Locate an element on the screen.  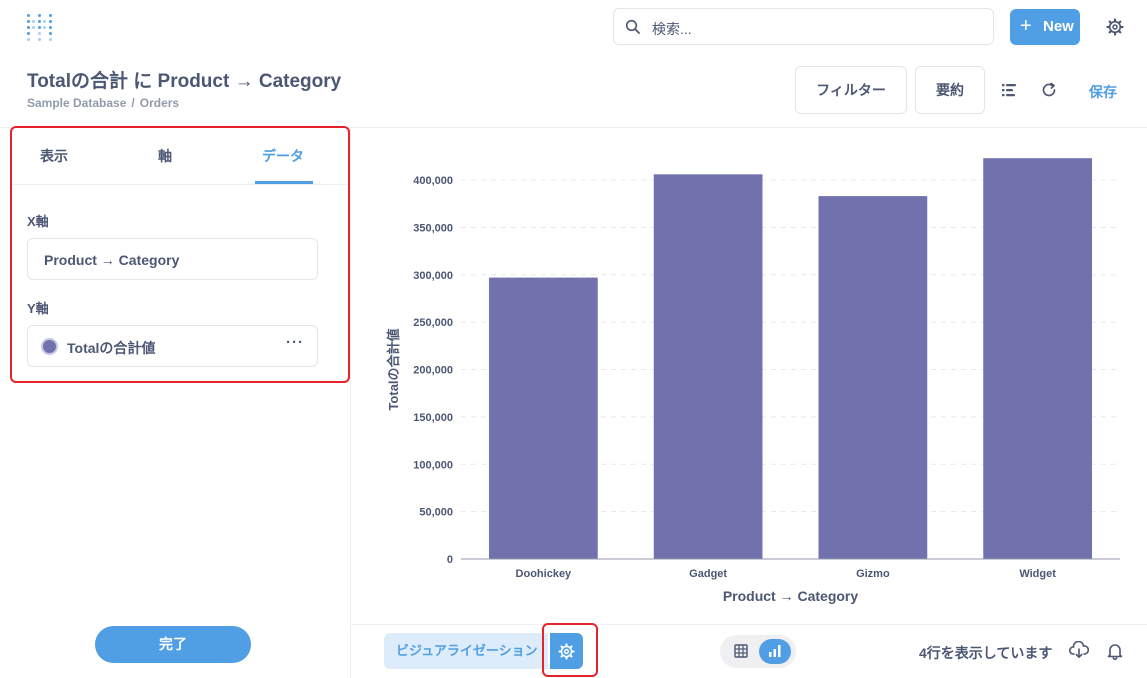
y-tick-label: 50,000 is located at coordinates (436, 513).